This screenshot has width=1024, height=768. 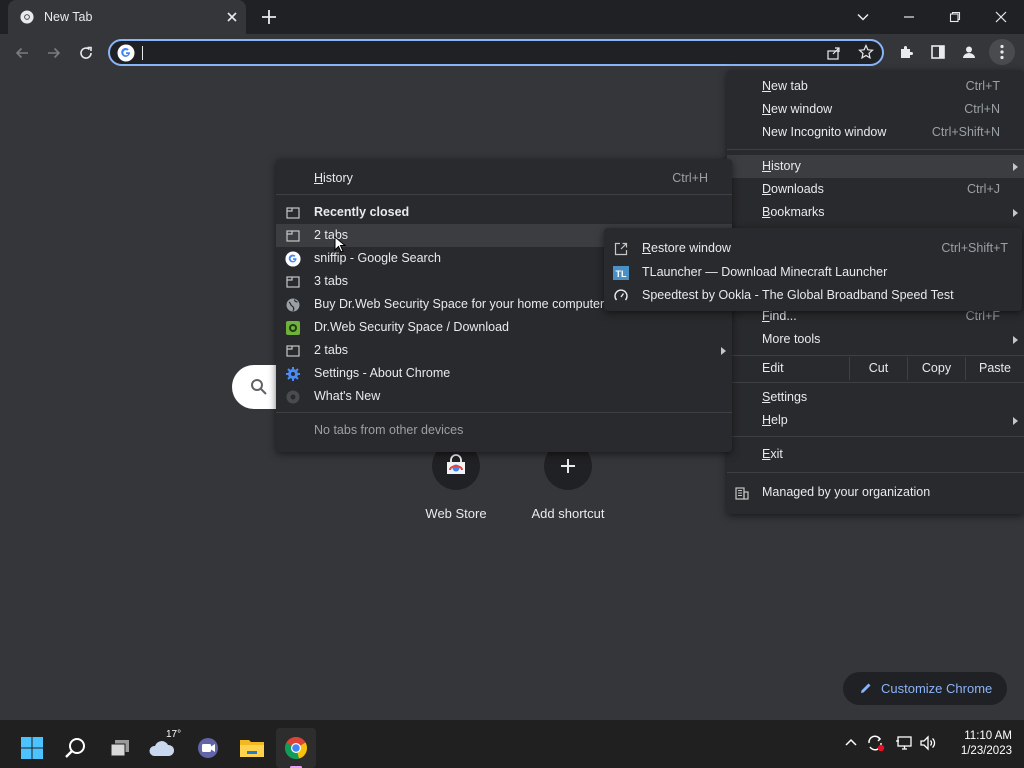 What do you see at coordinates (875, 86) in the screenshot?
I see `menu-item-new-tab: New tab Ctrl+T` at bounding box center [875, 86].